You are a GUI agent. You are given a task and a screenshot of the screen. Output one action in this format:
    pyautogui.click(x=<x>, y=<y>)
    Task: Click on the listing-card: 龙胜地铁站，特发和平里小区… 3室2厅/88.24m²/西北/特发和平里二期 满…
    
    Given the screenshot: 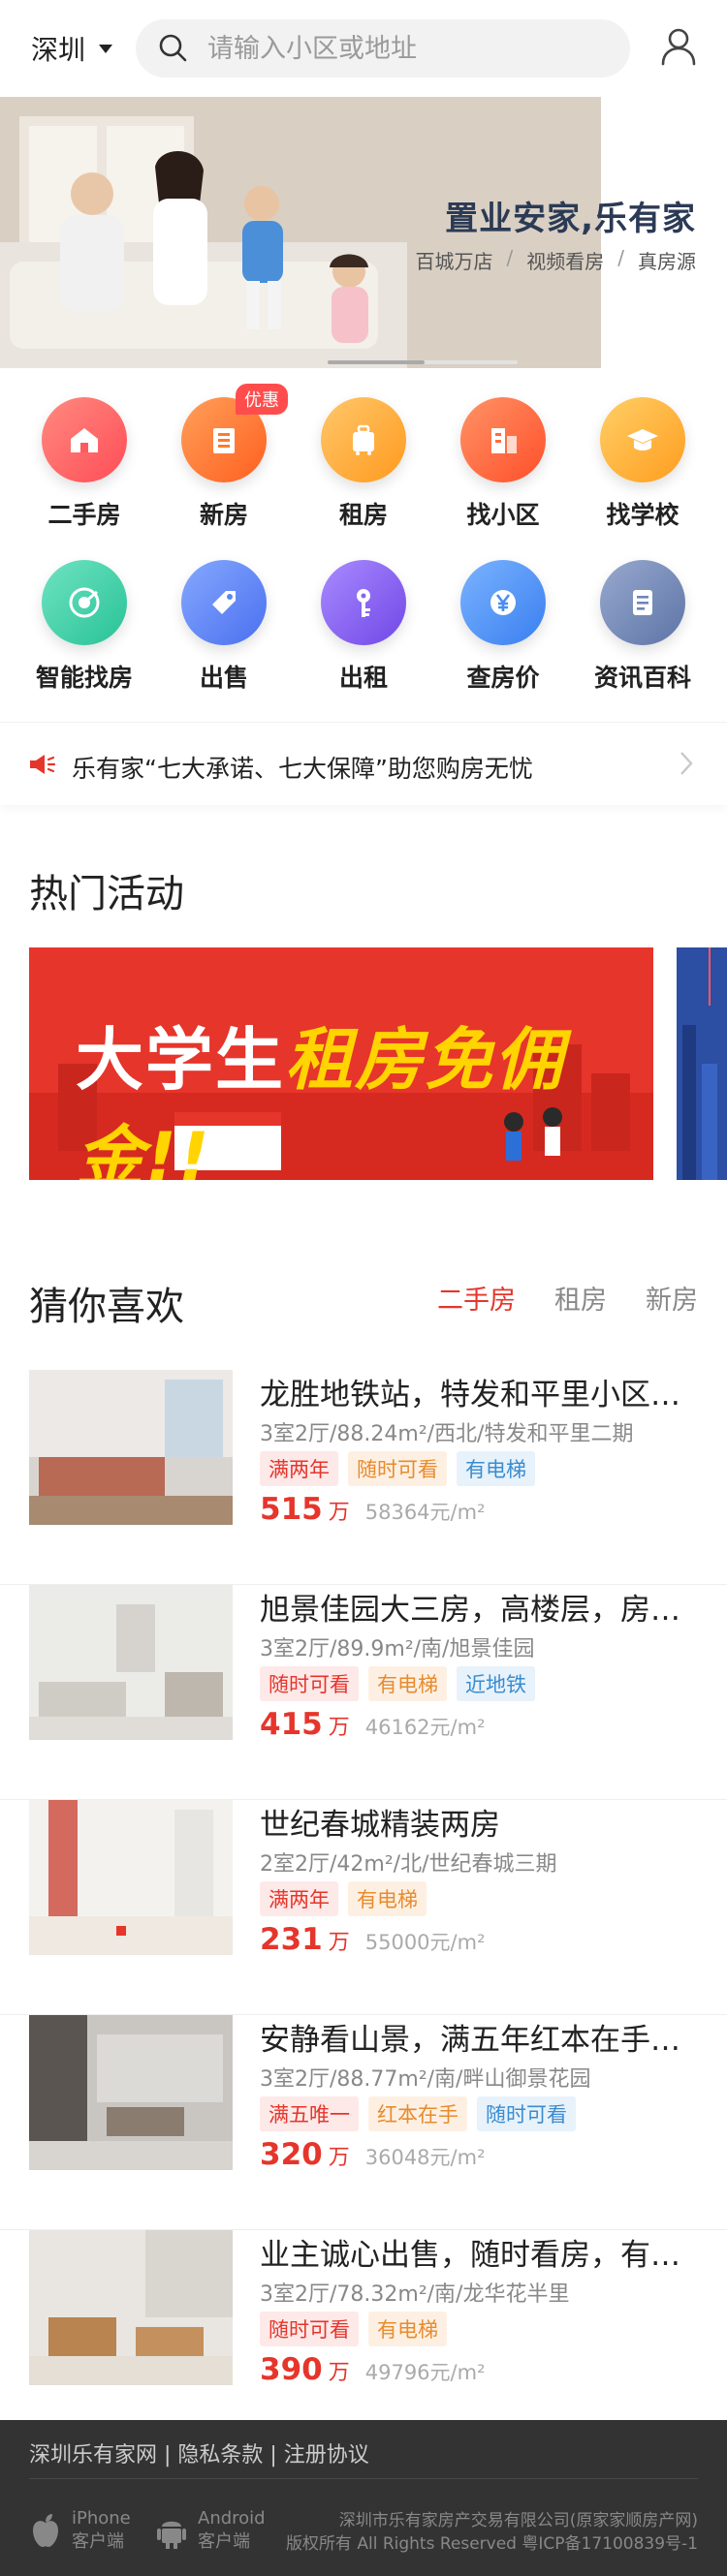 What is the action you would take?
    pyautogui.click(x=363, y=1477)
    